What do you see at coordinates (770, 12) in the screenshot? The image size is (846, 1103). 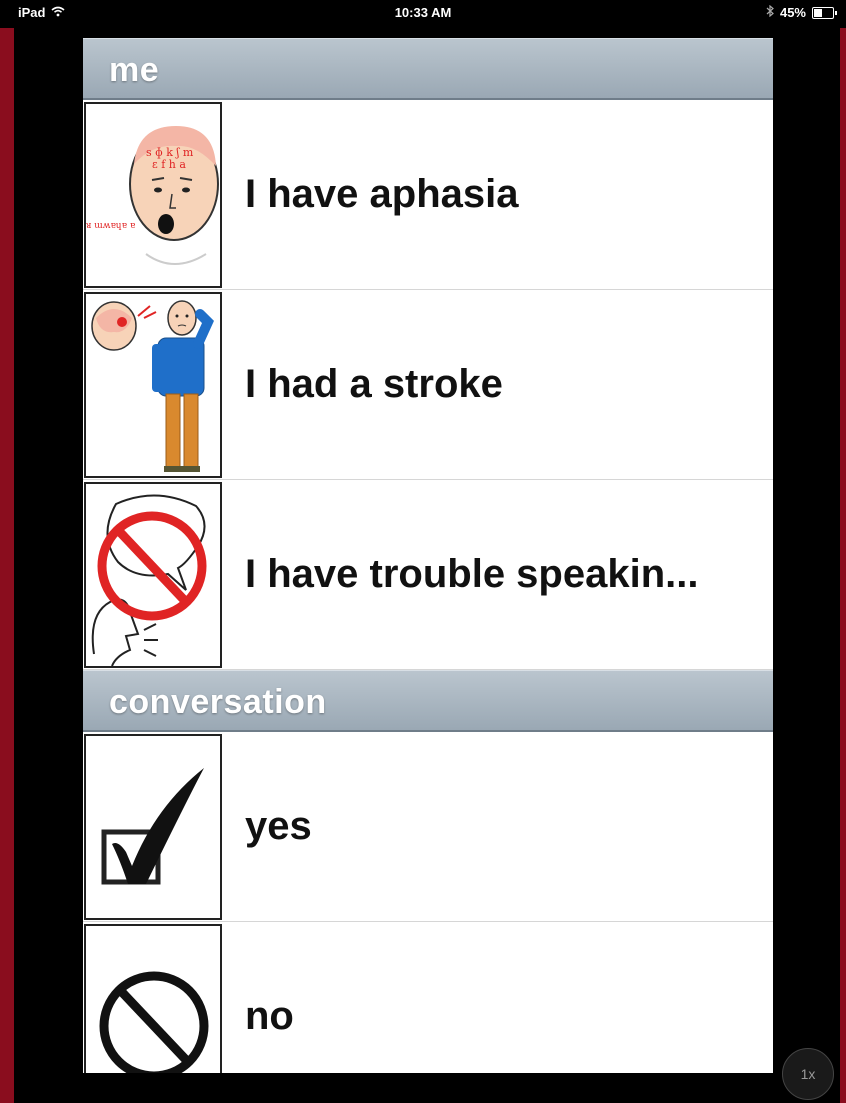 I see `bluetooth-icon` at bounding box center [770, 12].